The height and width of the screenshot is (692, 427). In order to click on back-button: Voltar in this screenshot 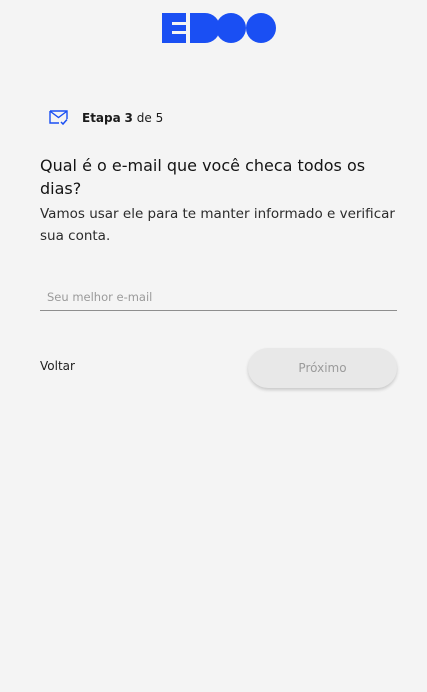, I will do `click(57, 366)`.